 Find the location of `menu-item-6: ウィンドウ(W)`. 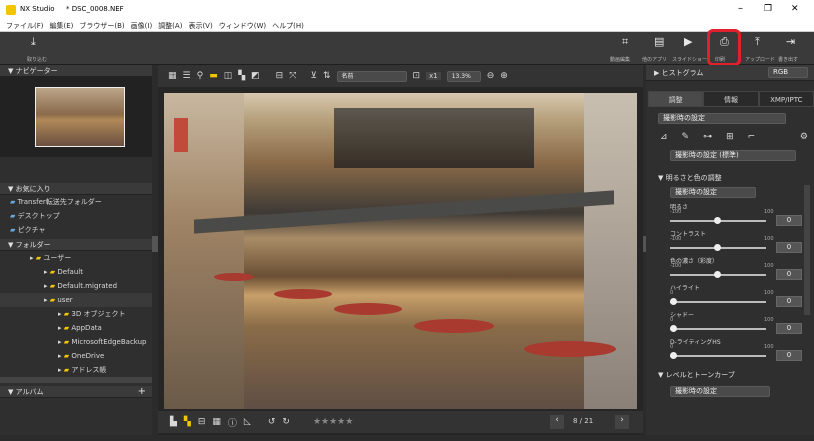

menu-item-6: ウィンドウ(W) is located at coordinates (242, 26).